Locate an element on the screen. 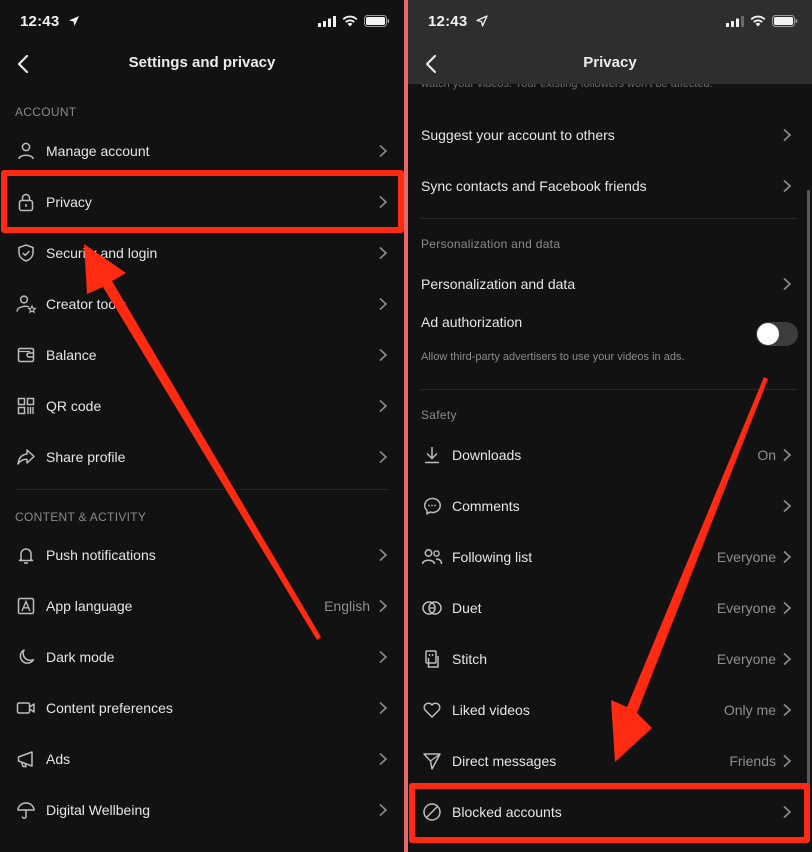 Image resolution: width=812 pixels, height=852 pixels. scrollbar is located at coordinates (808, 490).